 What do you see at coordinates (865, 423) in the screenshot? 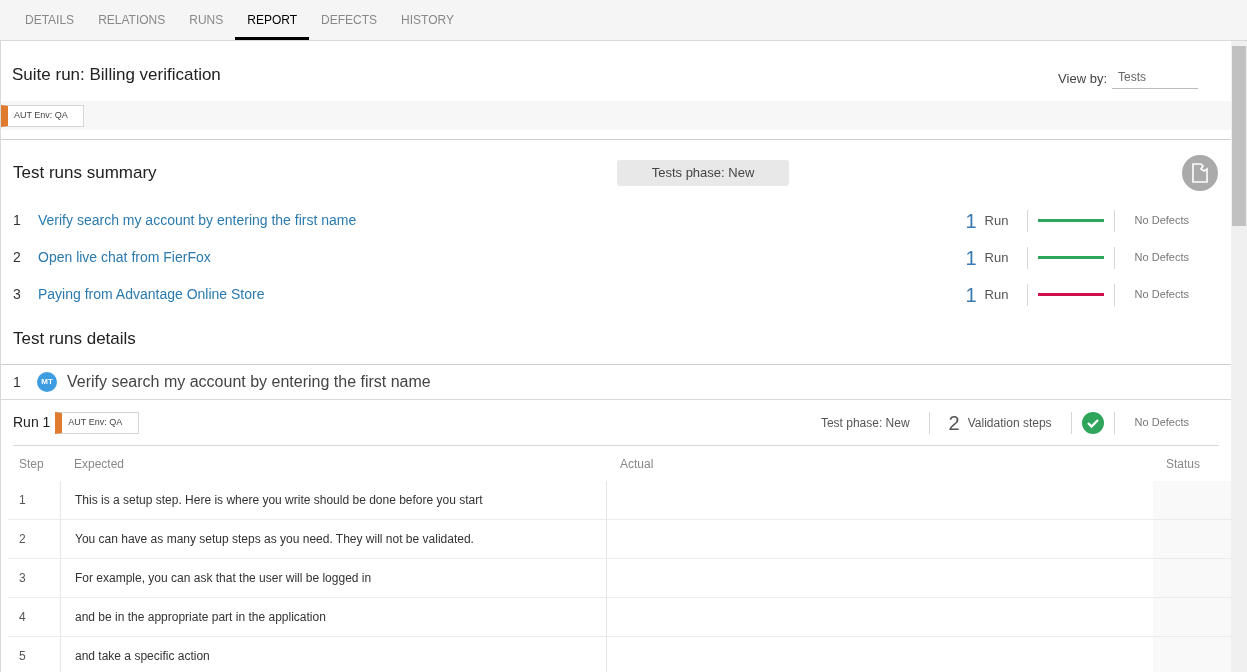
I see `phase-label: Test phase: New` at bounding box center [865, 423].